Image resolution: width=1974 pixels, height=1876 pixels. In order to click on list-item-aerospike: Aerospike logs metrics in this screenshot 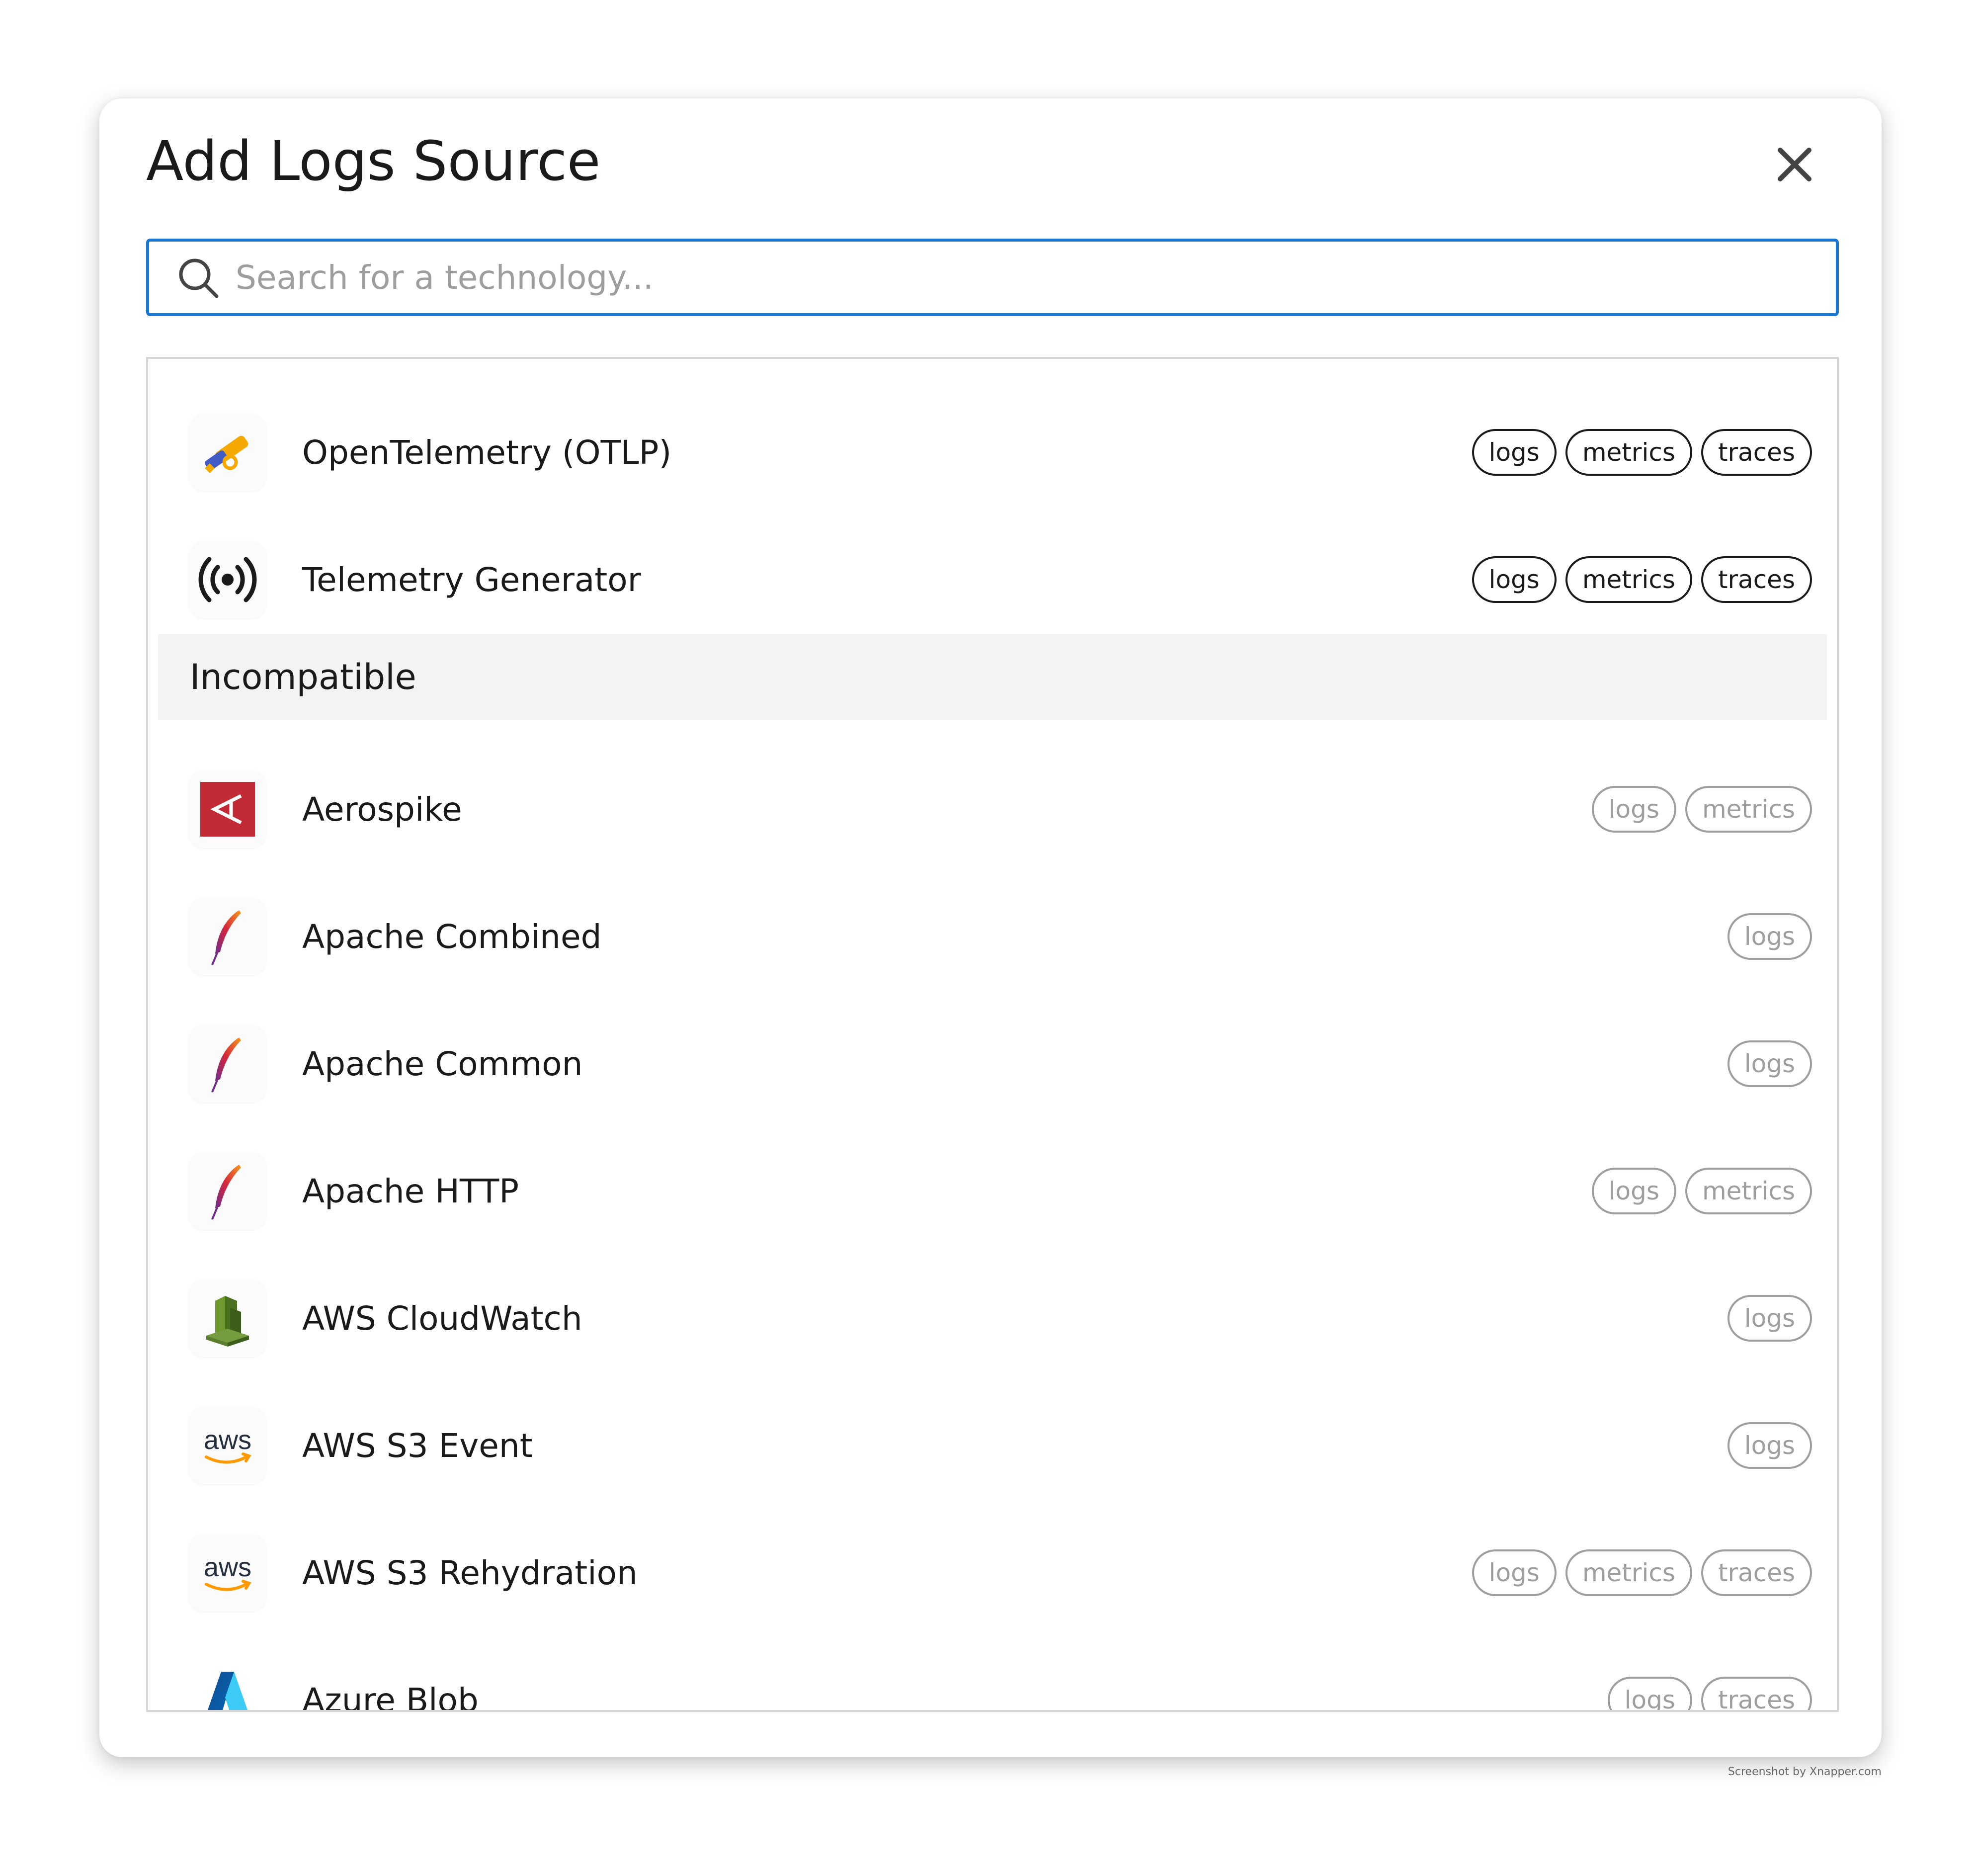, I will do `click(992, 809)`.